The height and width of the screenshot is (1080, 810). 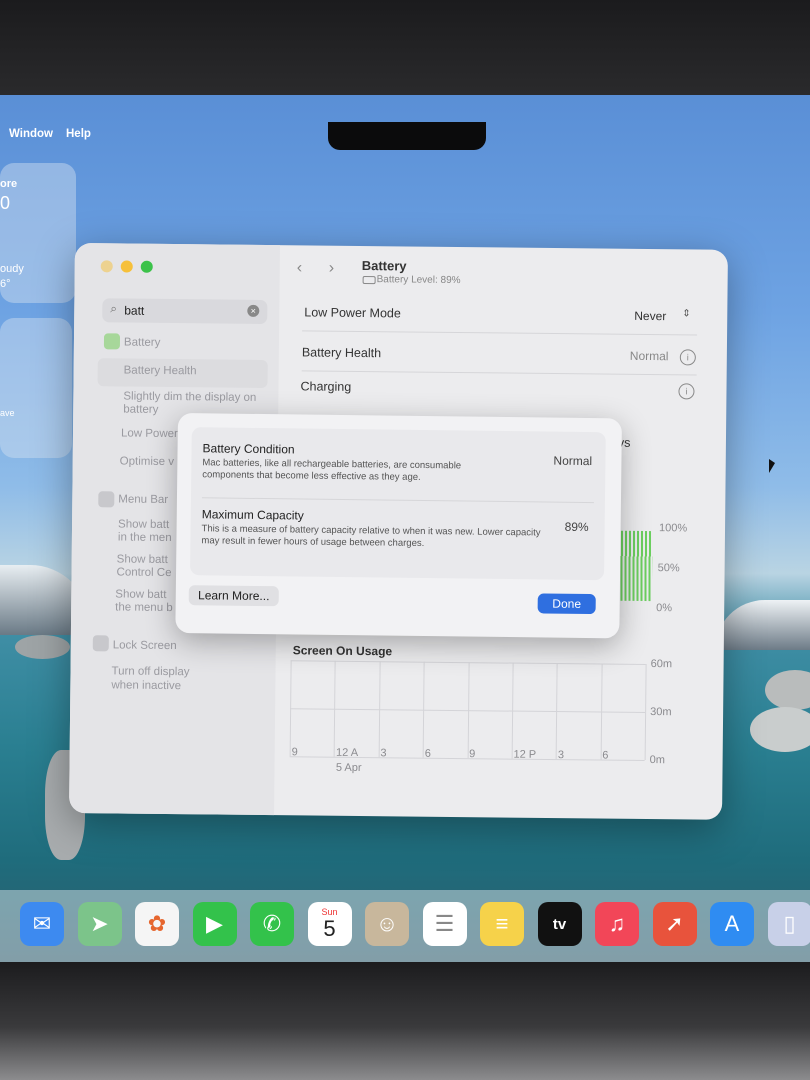 What do you see at coordinates (661, 664) in the screenshot?
I see `y-tick-label: 60m` at bounding box center [661, 664].